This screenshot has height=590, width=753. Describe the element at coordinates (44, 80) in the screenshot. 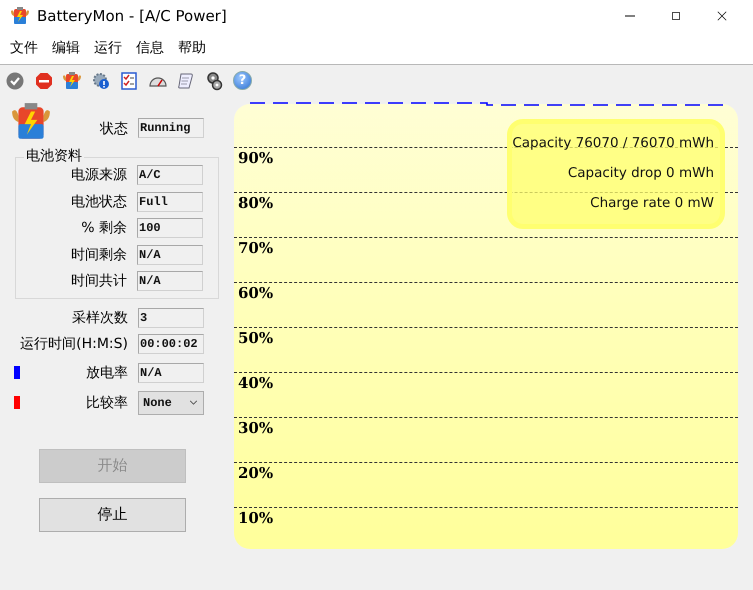

I see `stop-sign-icon` at that location.